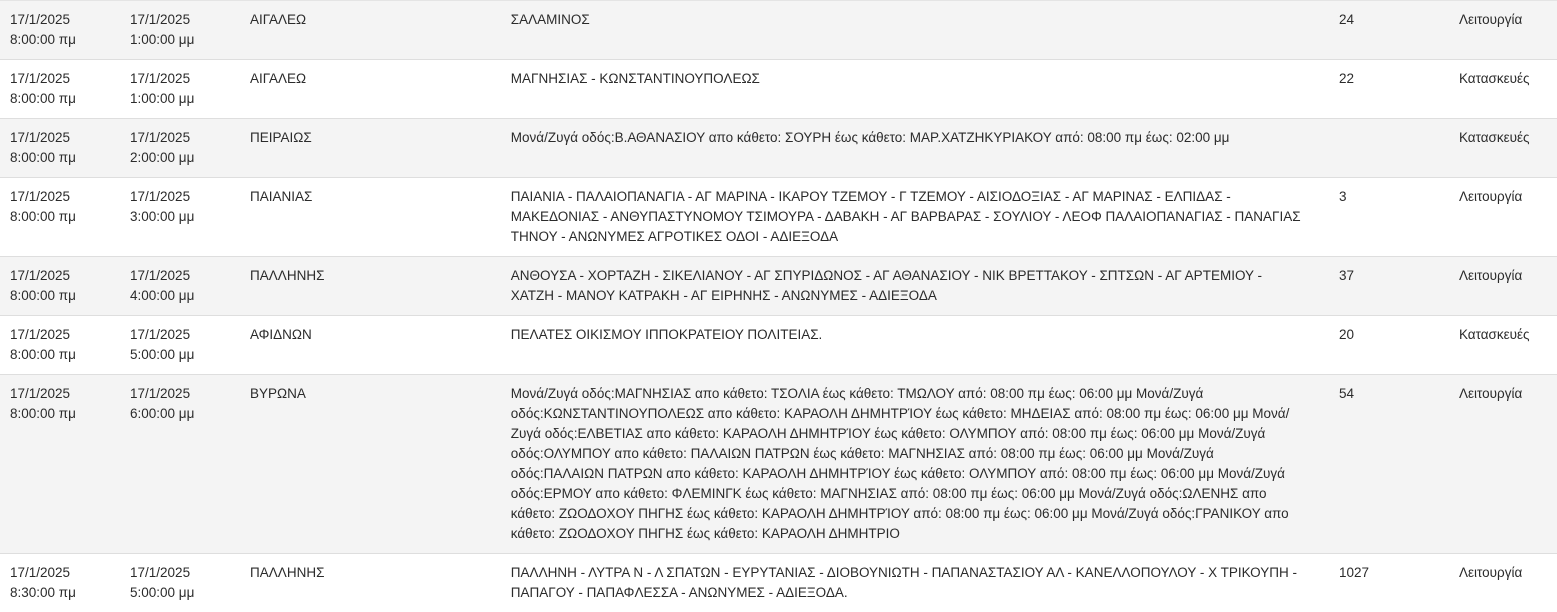  I want to click on streets-cell: ΜΑΓΝΗΣΙΑΣ - ΚΩΝΣΤΑΝΤΙΝΟΥΠΟΛΕΩΣ, so click(915, 89).